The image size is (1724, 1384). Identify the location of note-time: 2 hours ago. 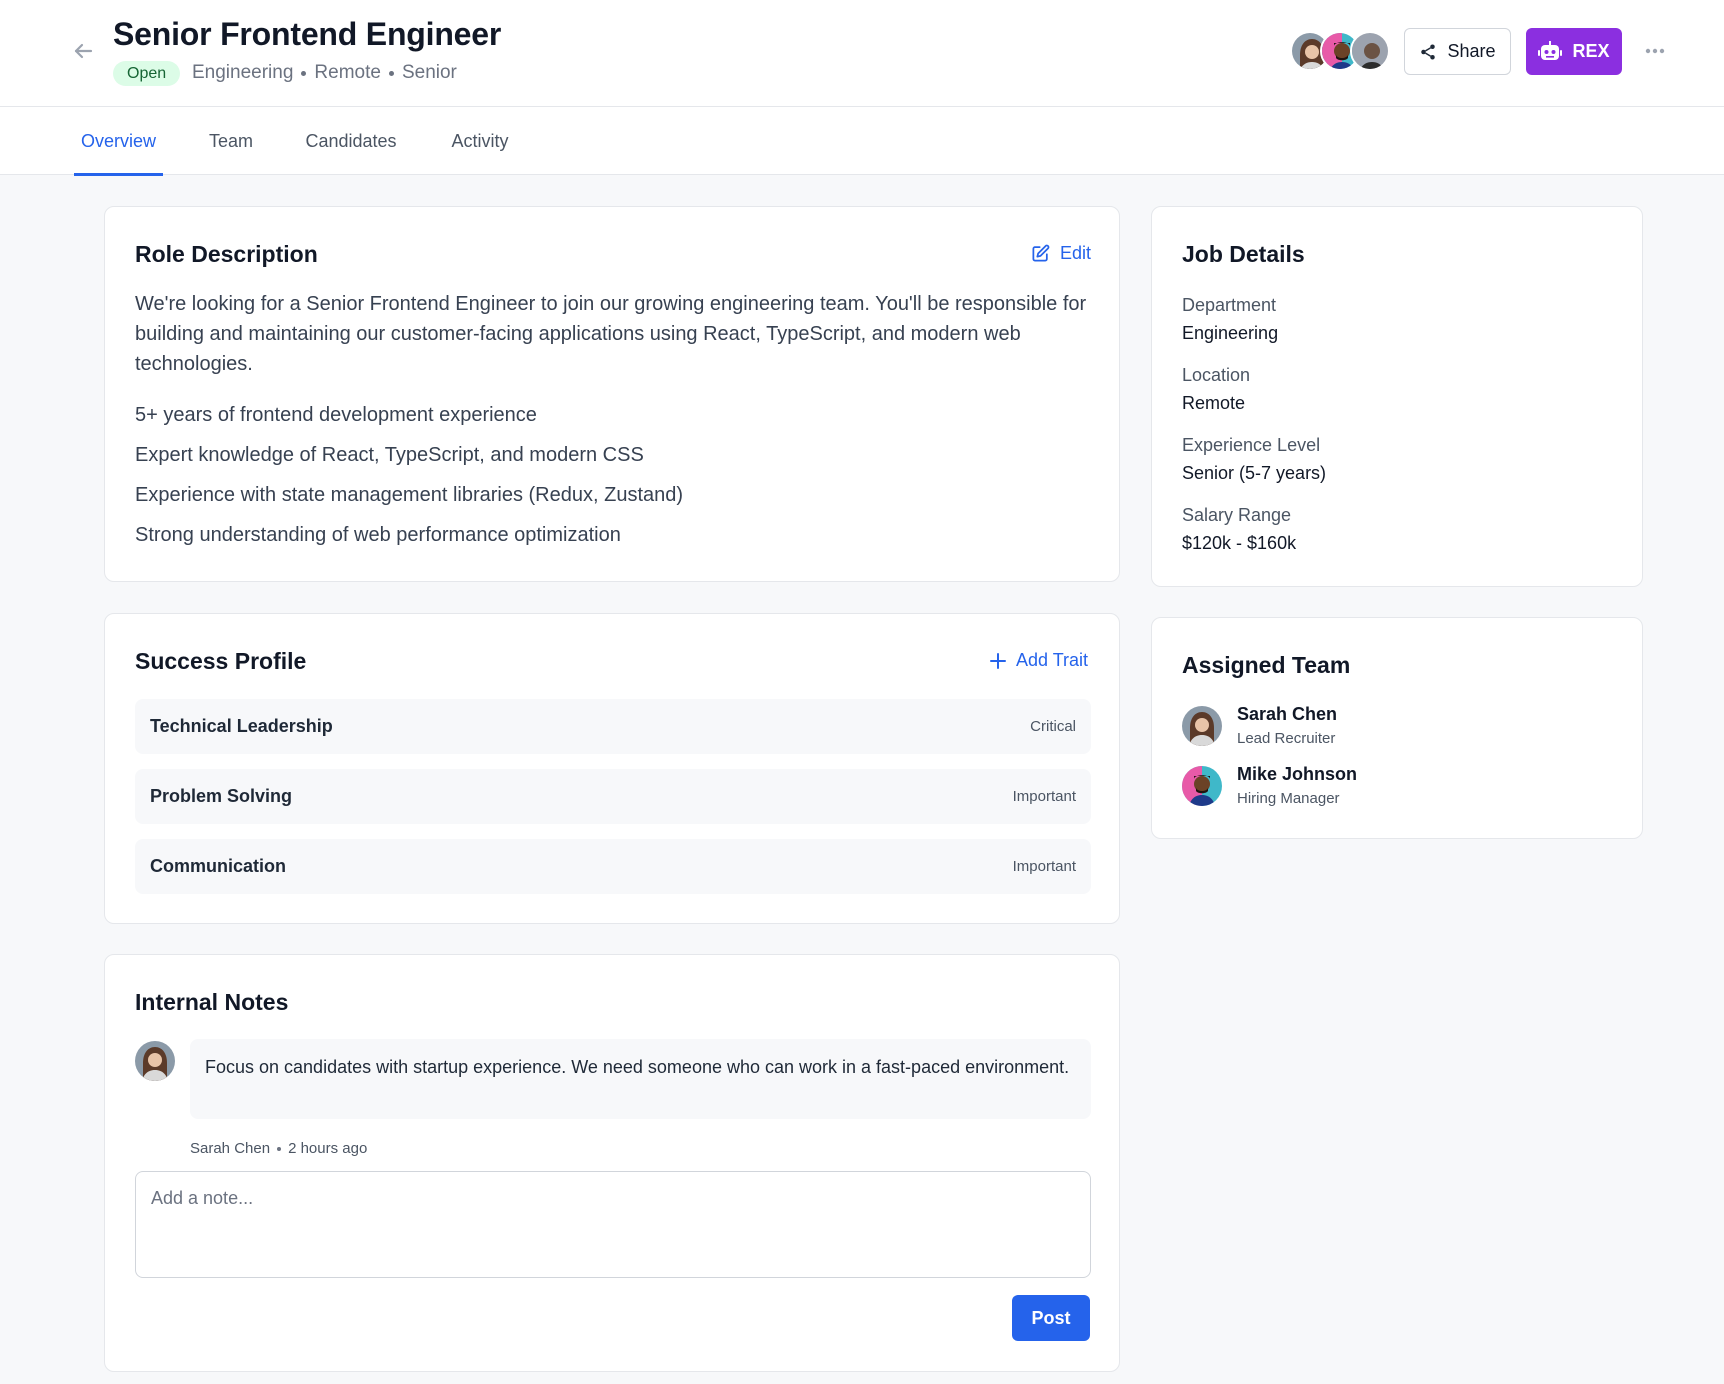
(328, 1148).